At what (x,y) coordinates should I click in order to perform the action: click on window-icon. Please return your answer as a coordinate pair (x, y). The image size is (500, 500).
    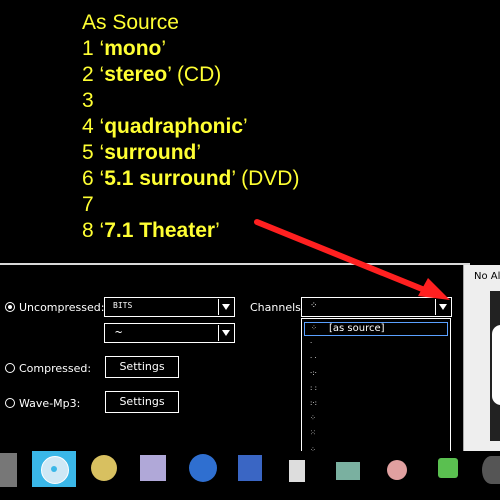
    Looking at the image, I should click on (348, 471).